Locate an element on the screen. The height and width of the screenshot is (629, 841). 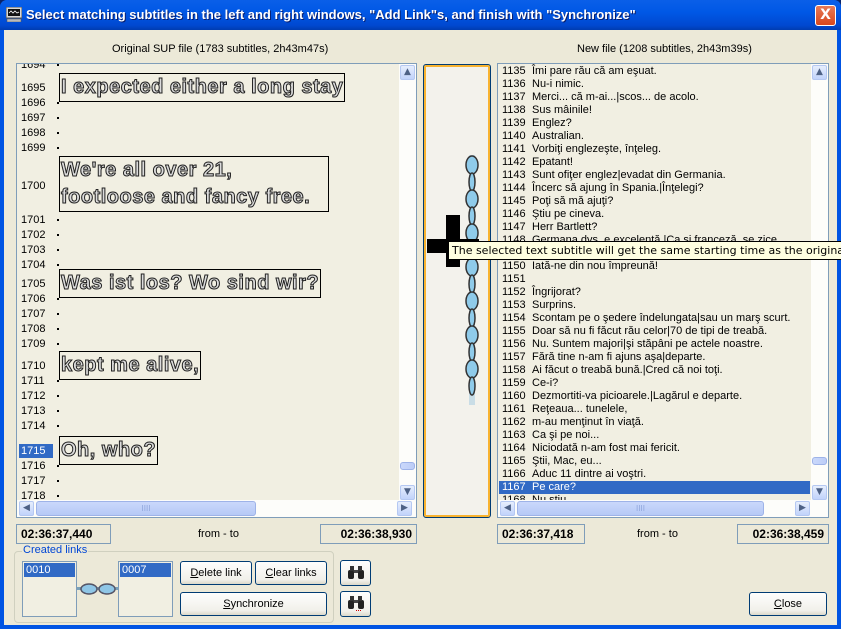
created-links-right-list: 0007 is located at coordinates (145, 589).